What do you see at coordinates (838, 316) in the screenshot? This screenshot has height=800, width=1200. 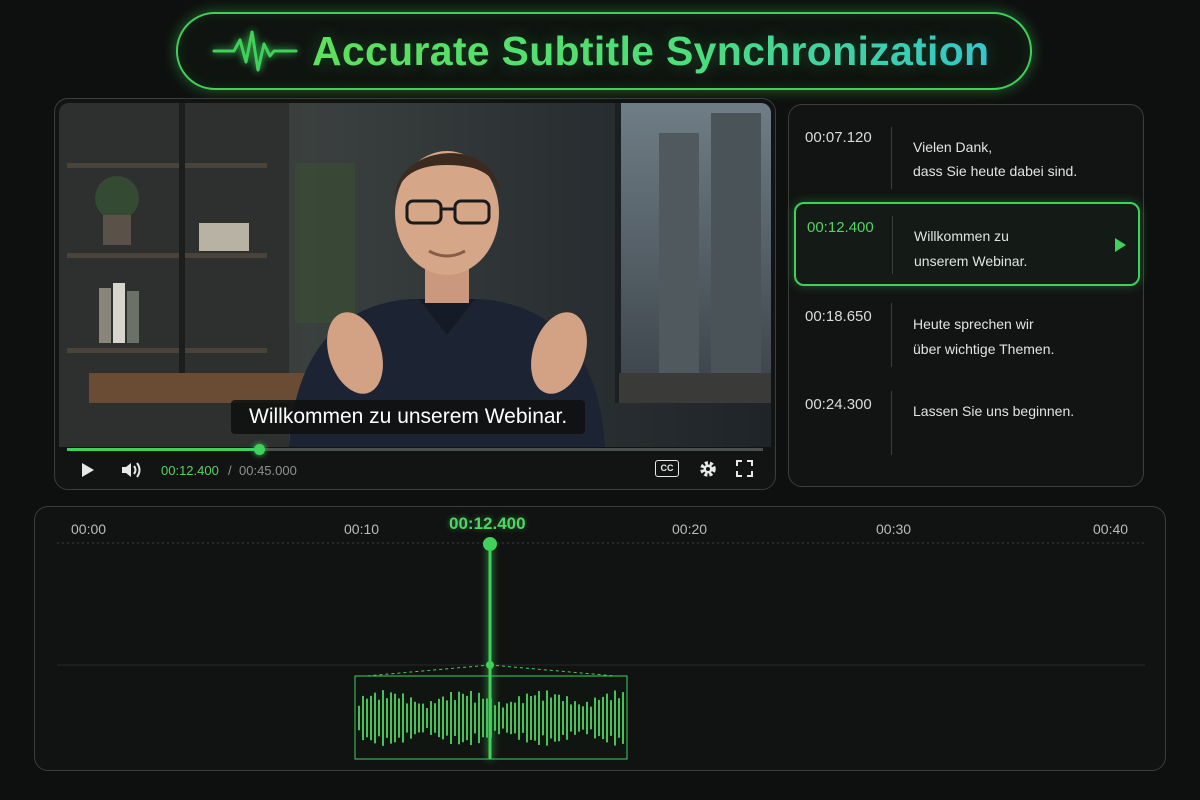 I see `cue-timestamp: 00:18.650` at bounding box center [838, 316].